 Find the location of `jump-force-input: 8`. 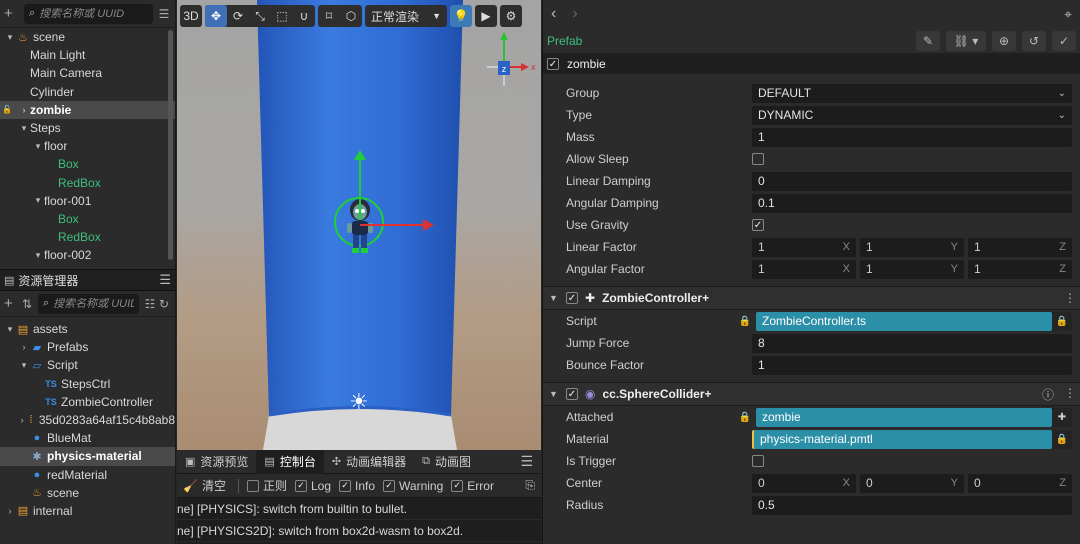

jump-force-input: 8 is located at coordinates (912, 343).